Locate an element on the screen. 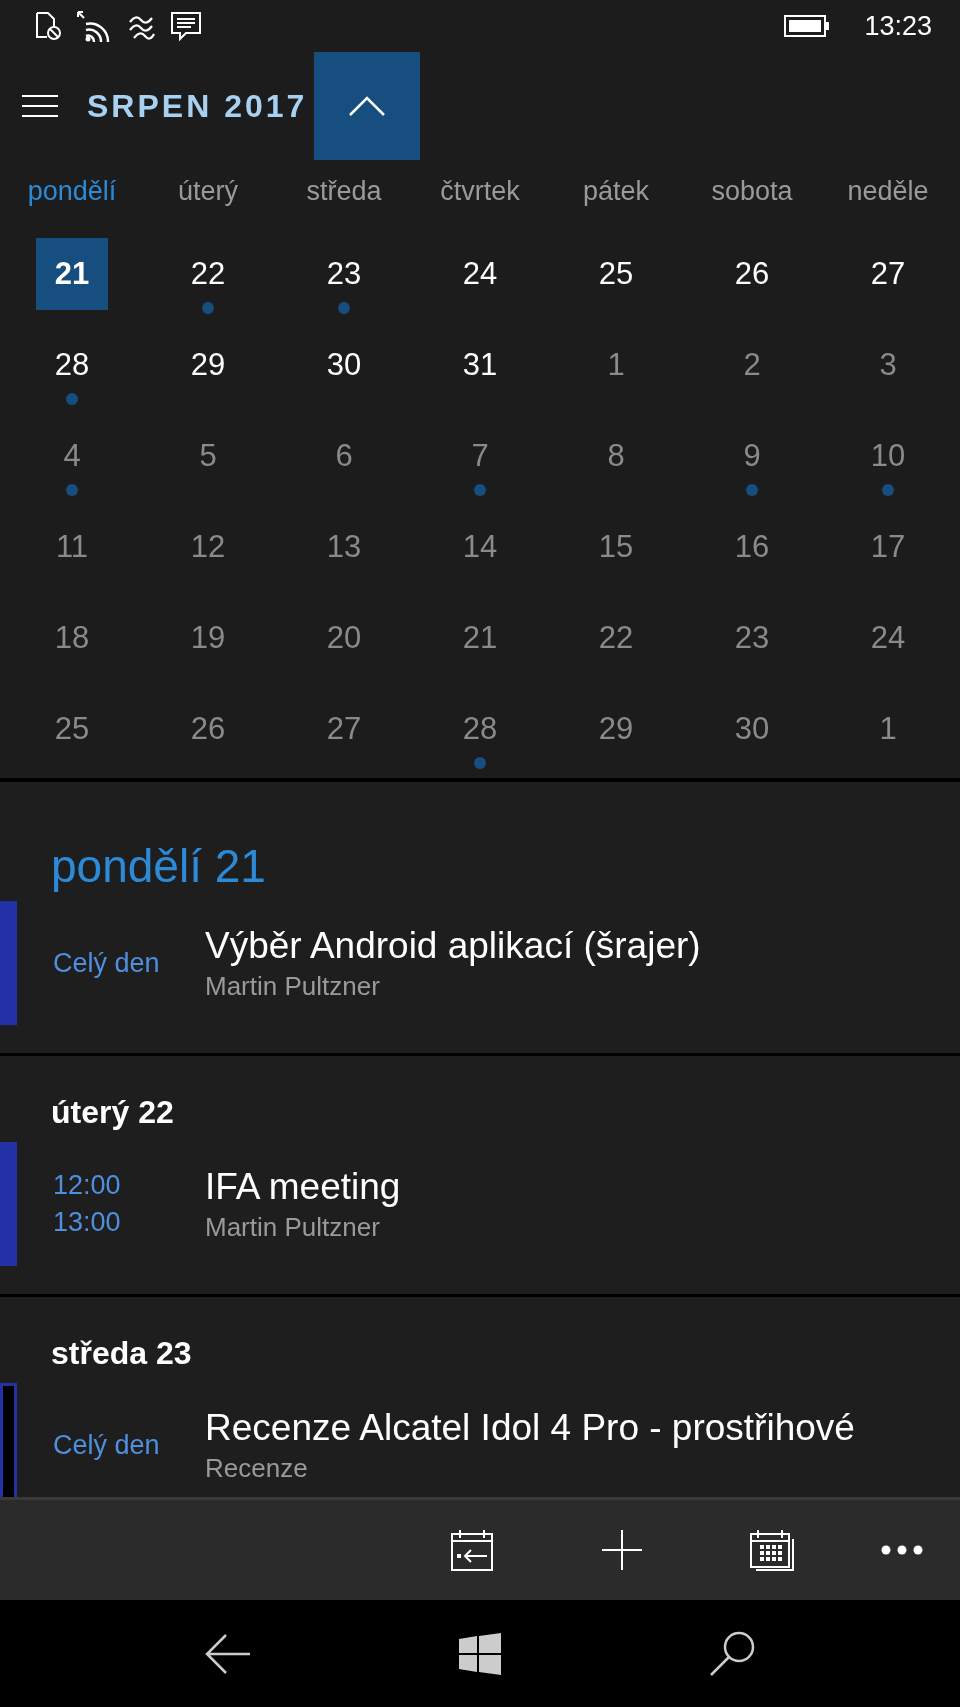 The image size is (960, 1707). weekday-label: čtvrtek is located at coordinates (480, 191).